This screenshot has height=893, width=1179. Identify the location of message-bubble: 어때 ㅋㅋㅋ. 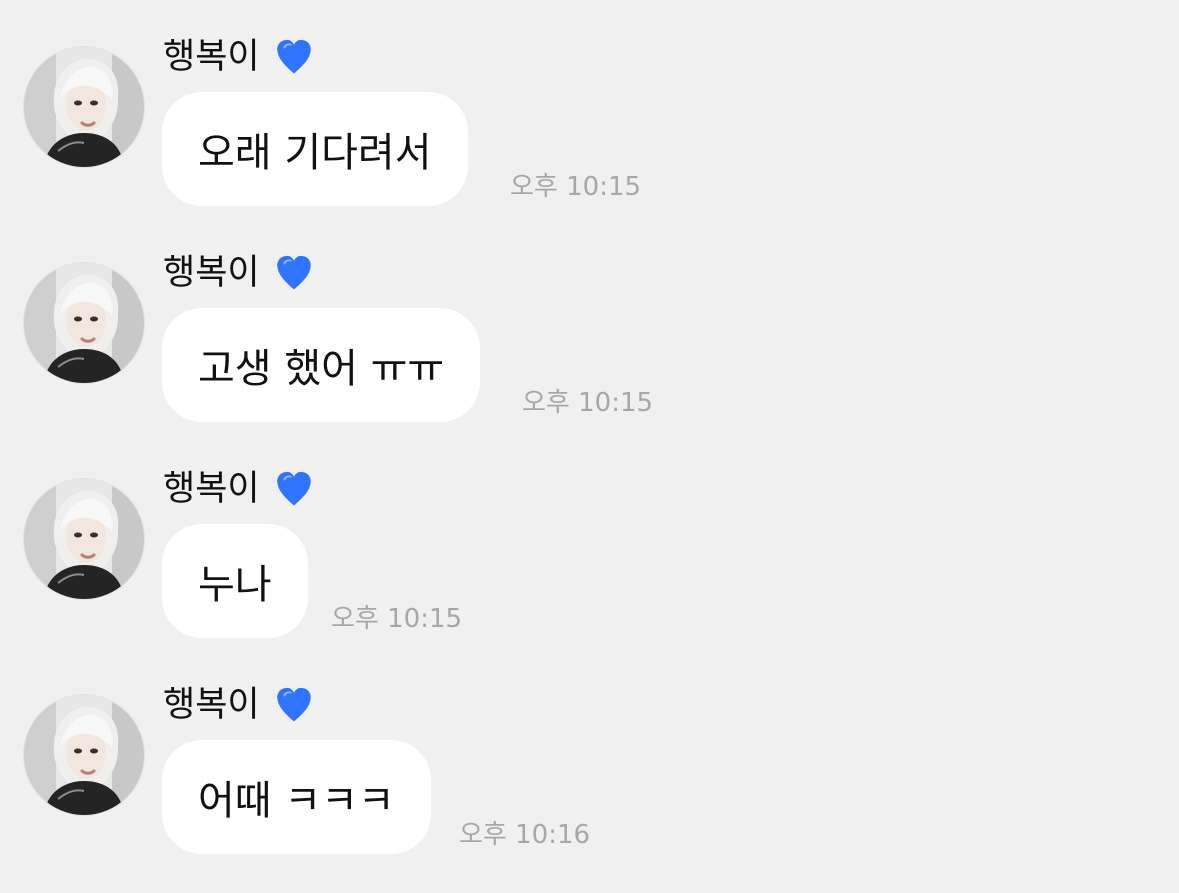
(296, 797).